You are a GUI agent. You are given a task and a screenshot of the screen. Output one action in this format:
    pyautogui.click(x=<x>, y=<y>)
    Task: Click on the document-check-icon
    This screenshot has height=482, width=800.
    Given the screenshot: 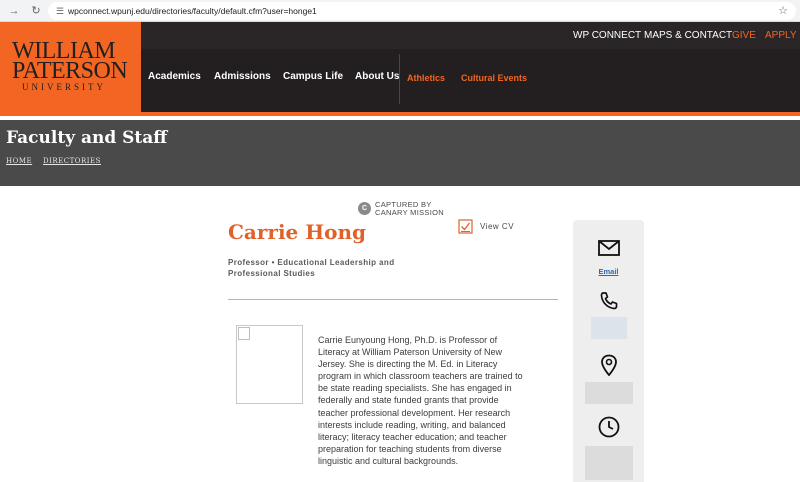 What is the action you would take?
    pyautogui.click(x=465, y=226)
    